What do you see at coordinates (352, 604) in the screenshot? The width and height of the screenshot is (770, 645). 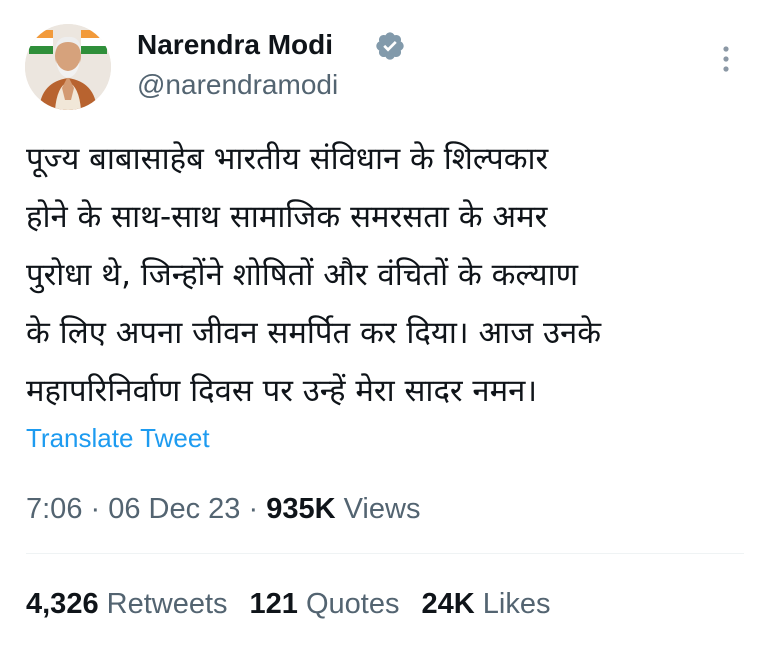 I see `quotes-label: Quotes` at bounding box center [352, 604].